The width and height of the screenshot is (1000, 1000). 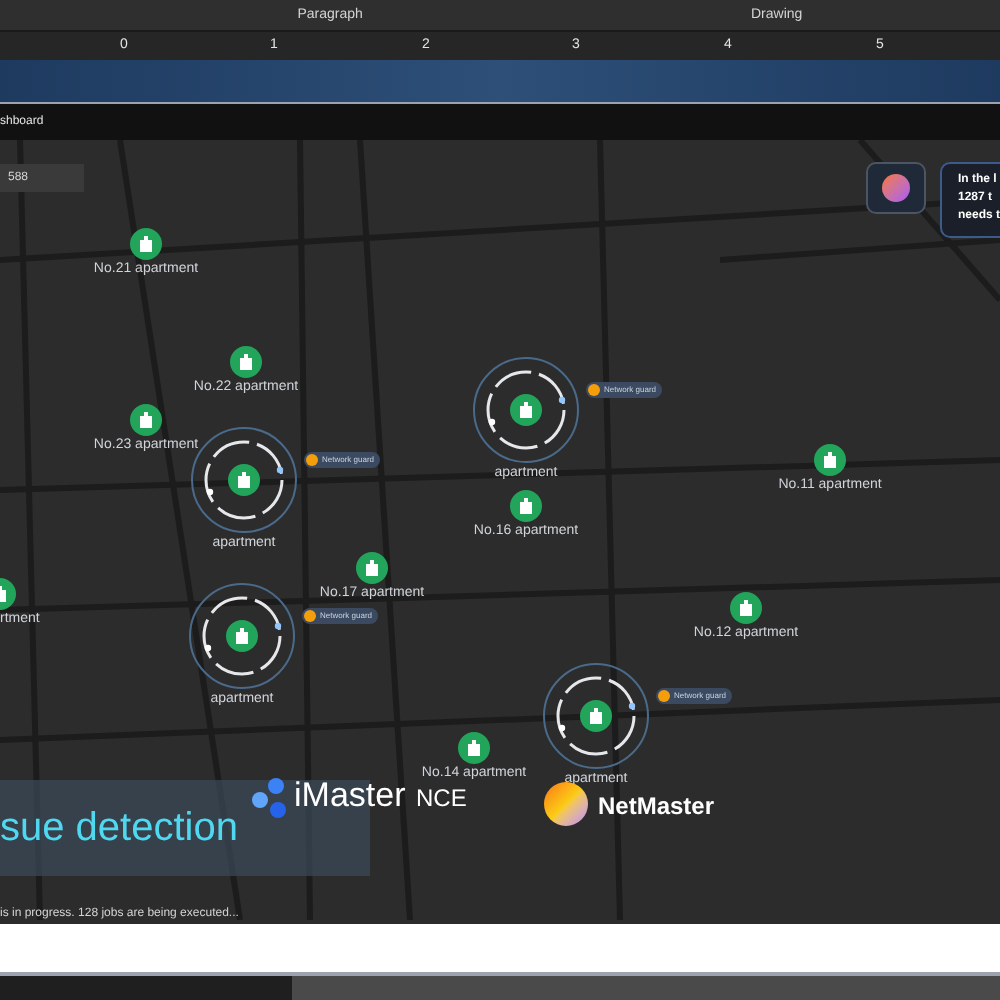 What do you see at coordinates (441, 798) in the screenshot?
I see `brand-suffix: NCE` at bounding box center [441, 798].